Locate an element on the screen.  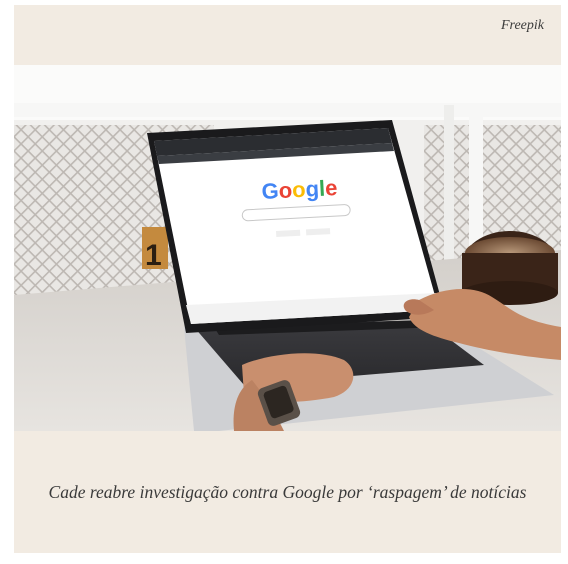
svg-text: 1 is located at coordinates (153, 255).